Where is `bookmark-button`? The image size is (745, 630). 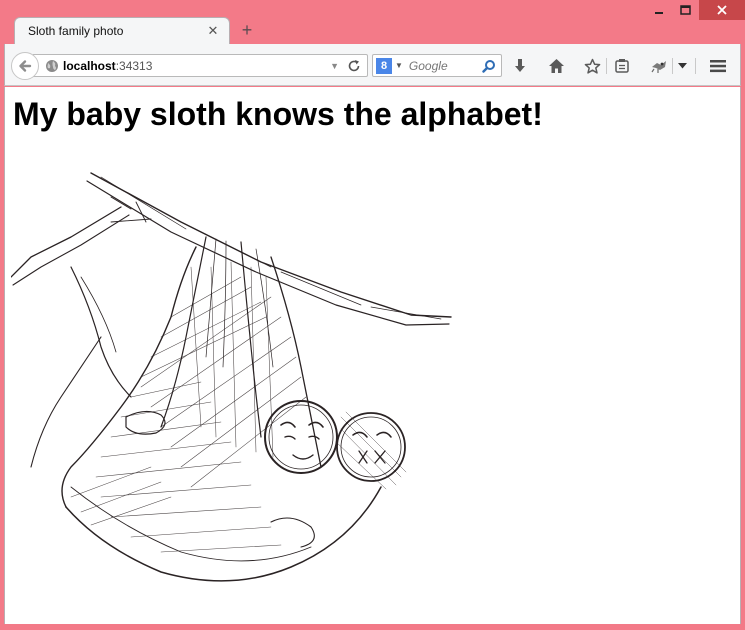 bookmark-button is located at coordinates (592, 66).